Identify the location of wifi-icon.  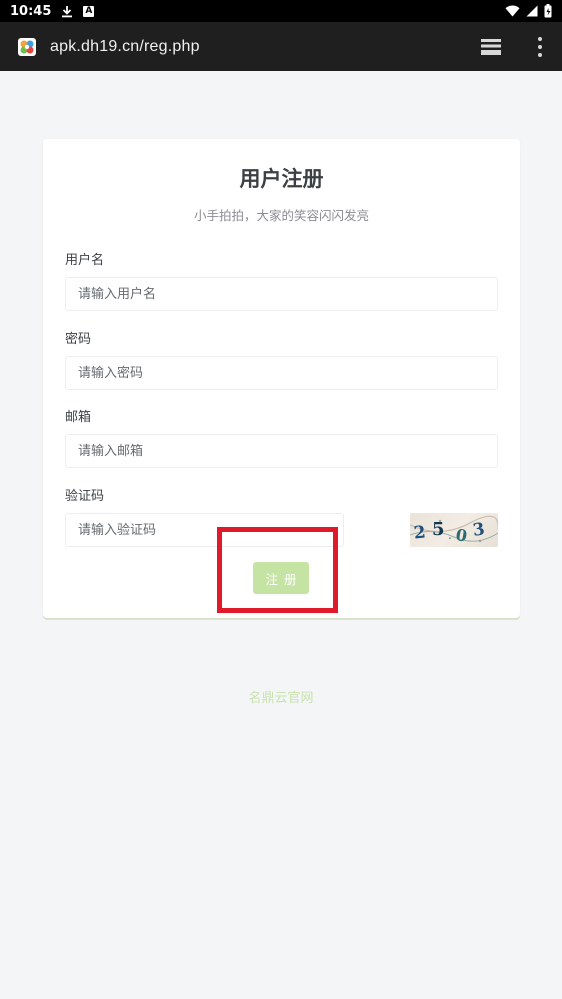
(512, 11).